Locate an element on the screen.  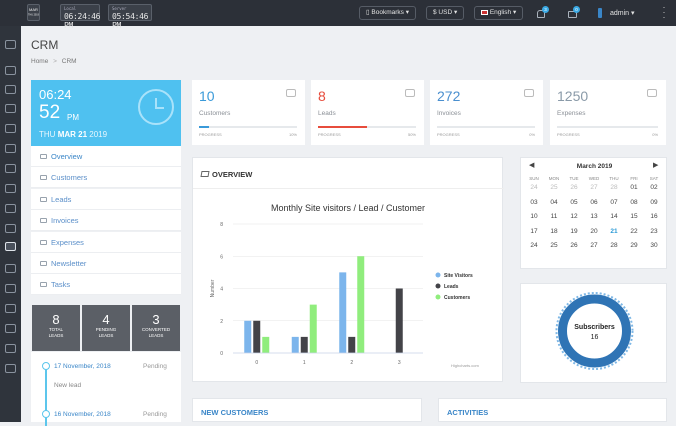
calendar-day: 01 is located at coordinates (634, 187).